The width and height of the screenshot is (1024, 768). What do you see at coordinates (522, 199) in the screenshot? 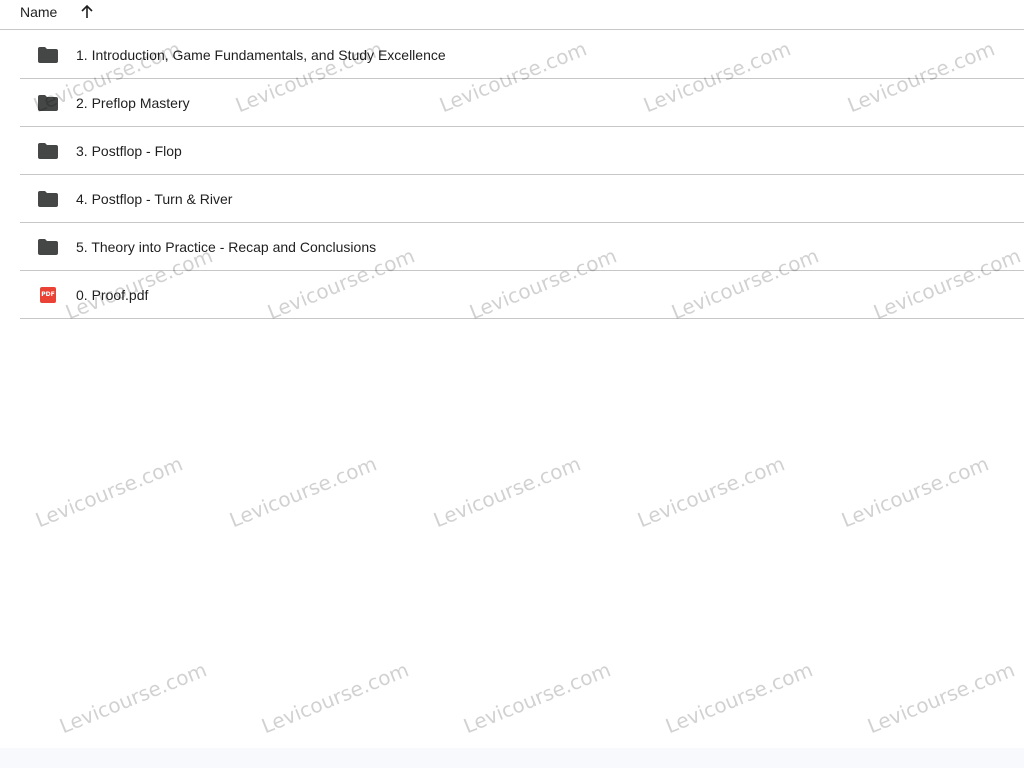
I see `list-item-folder-4: 4. Postflop - Turn & River` at bounding box center [522, 199].